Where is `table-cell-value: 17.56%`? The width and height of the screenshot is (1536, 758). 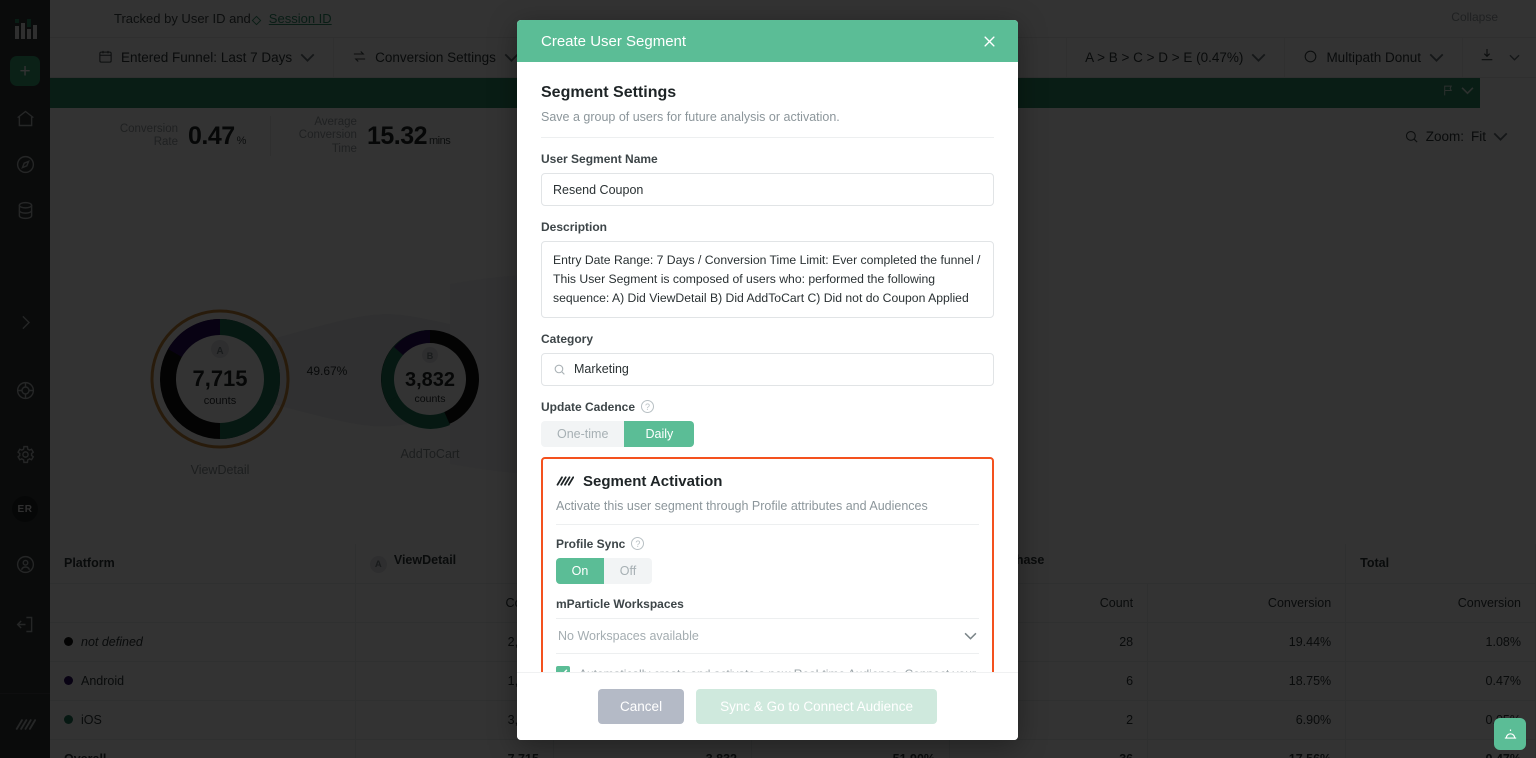
table-cell-value: 17.56% is located at coordinates (1247, 748).